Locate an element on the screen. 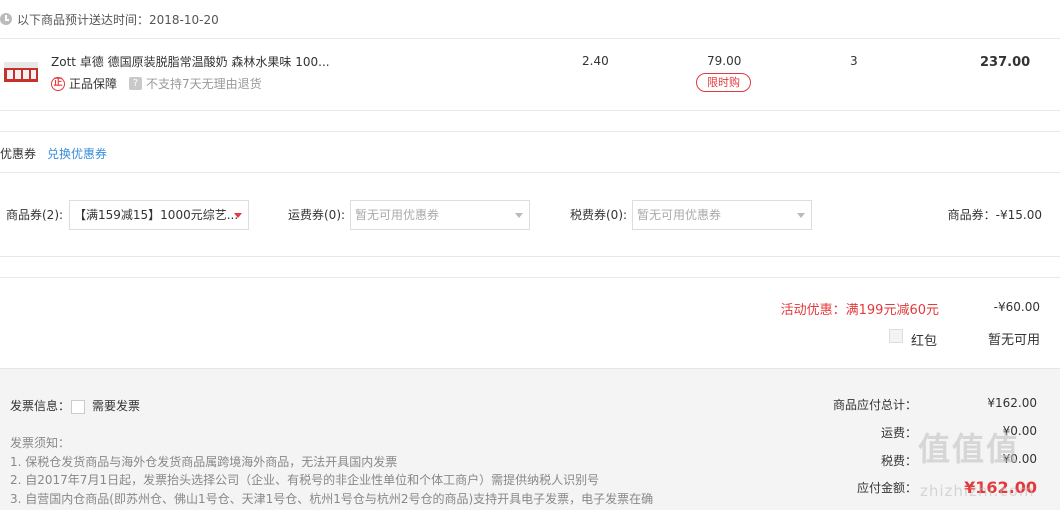  shipping-coupon-placeholder: 暂无可用优惠券 is located at coordinates (397, 215).